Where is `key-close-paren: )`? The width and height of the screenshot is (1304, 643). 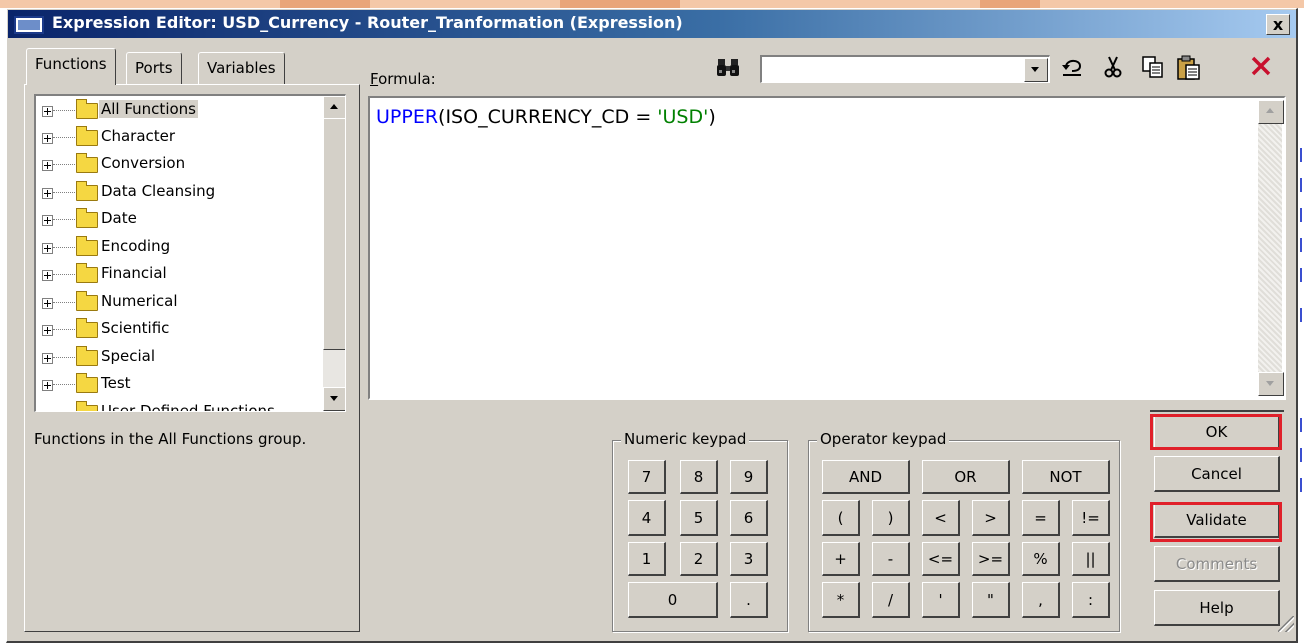 key-close-paren: ) is located at coordinates (891, 518).